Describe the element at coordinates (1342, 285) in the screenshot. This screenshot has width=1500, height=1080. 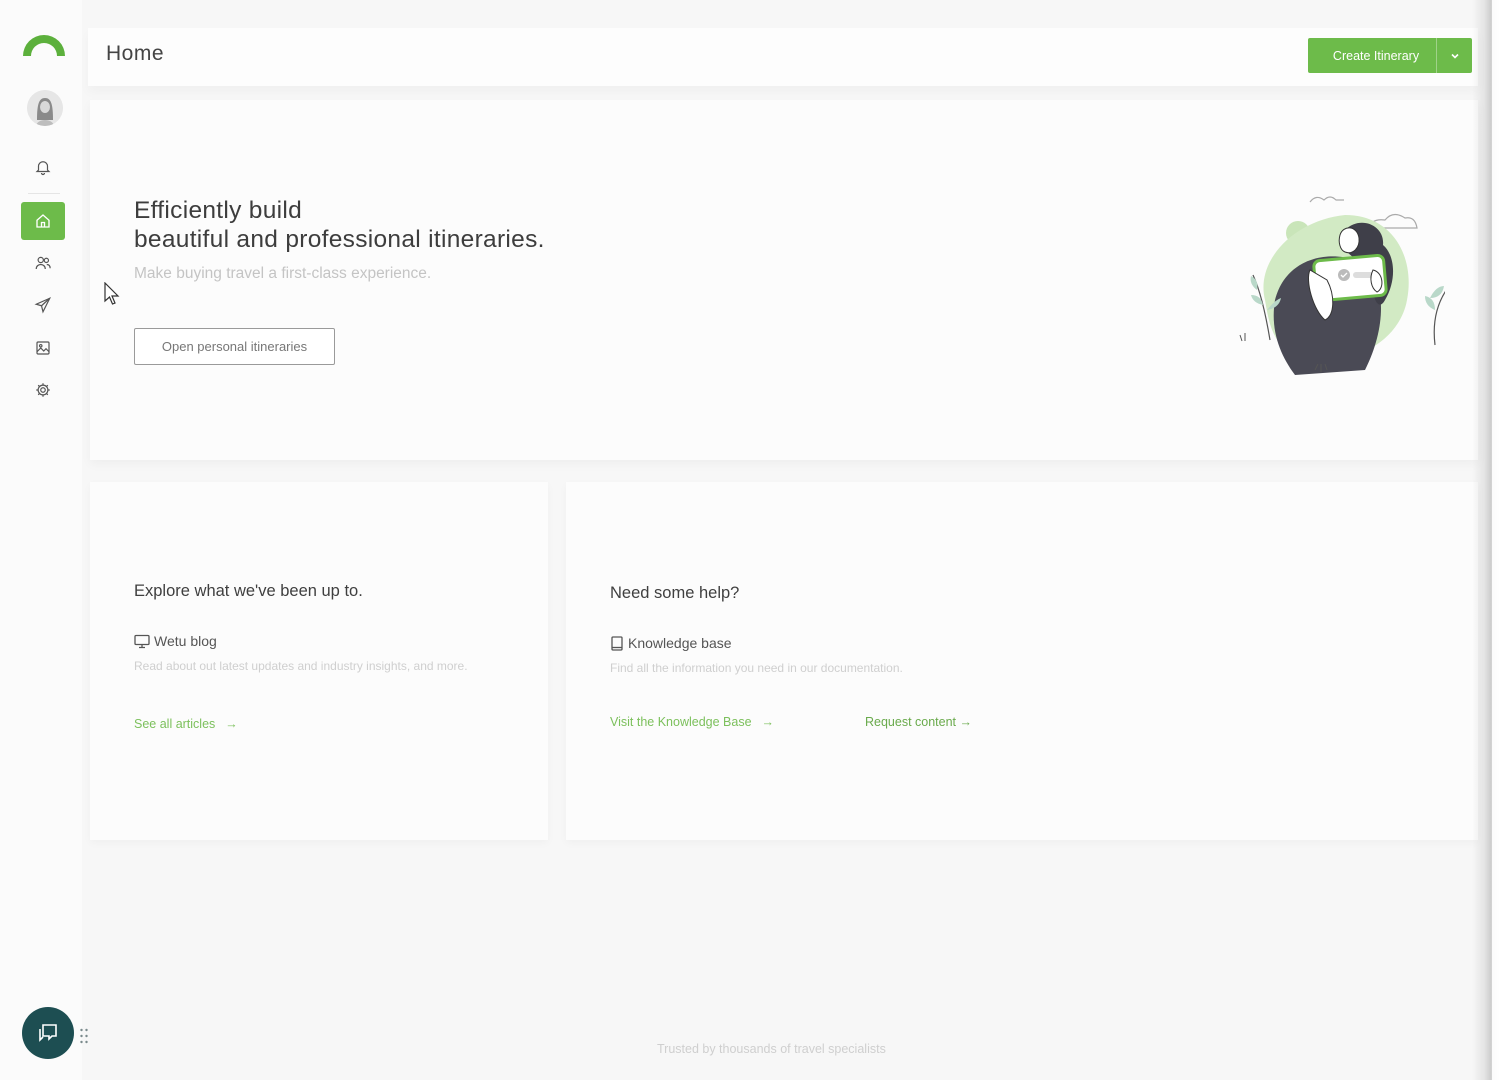
I see `woman-with-phone-illustration` at that location.